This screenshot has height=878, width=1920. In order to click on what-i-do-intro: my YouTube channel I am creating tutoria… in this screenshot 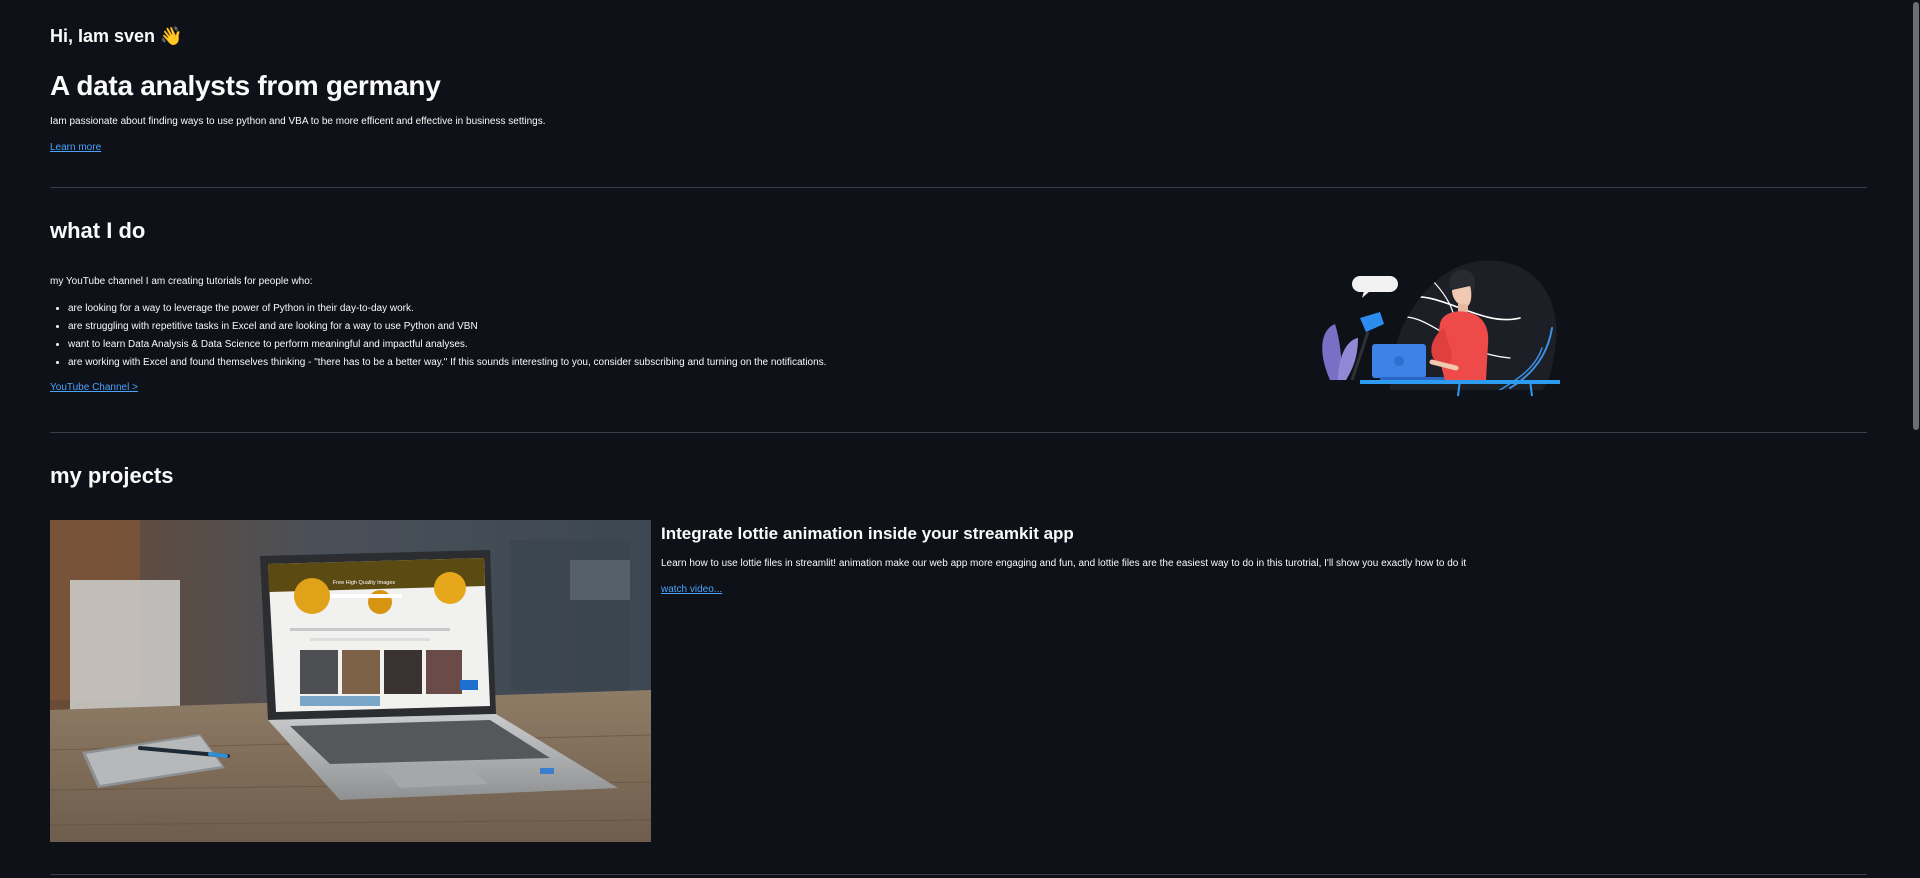, I will do `click(181, 281)`.